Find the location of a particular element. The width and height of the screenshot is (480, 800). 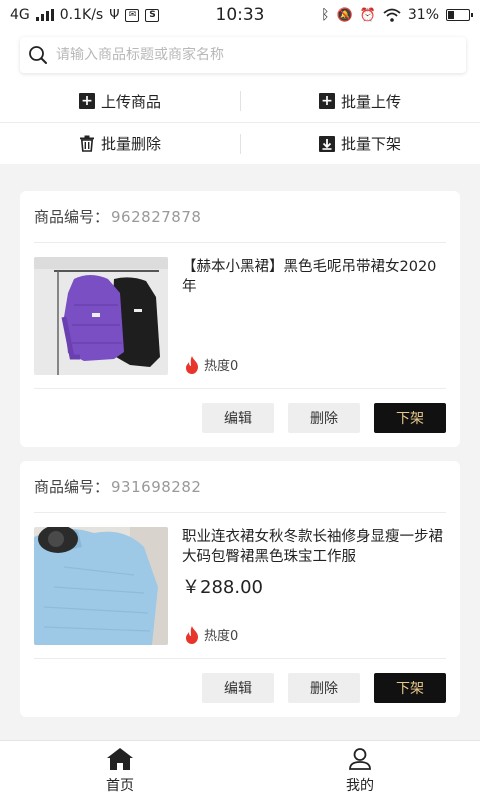

product-id: 931698282 is located at coordinates (156, 486).